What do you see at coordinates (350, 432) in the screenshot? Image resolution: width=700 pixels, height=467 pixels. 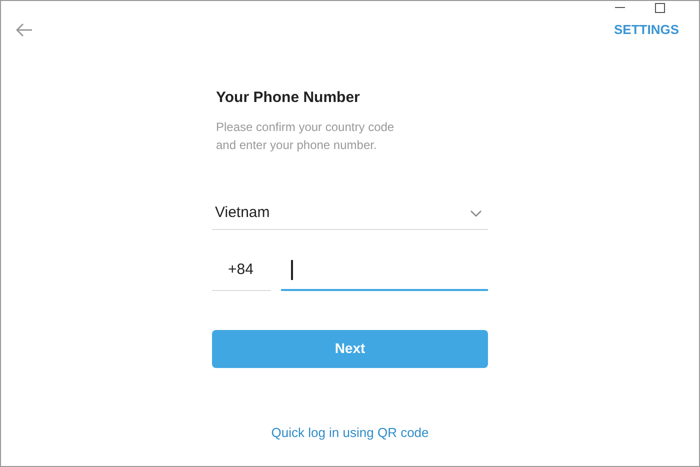 I see `qr-login-link: Quick log in using QR code` at bounding box center [350, 432].